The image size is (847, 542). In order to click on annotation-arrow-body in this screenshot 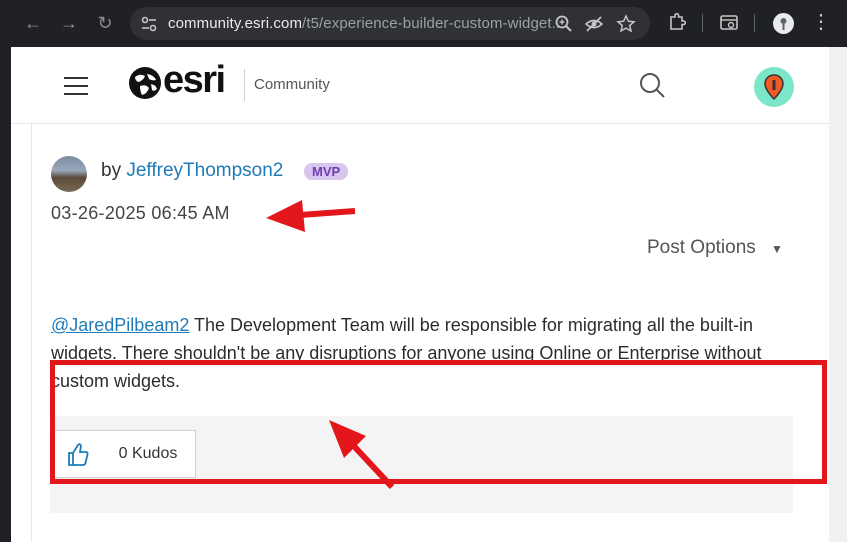, I will do `click(362, 455)`.